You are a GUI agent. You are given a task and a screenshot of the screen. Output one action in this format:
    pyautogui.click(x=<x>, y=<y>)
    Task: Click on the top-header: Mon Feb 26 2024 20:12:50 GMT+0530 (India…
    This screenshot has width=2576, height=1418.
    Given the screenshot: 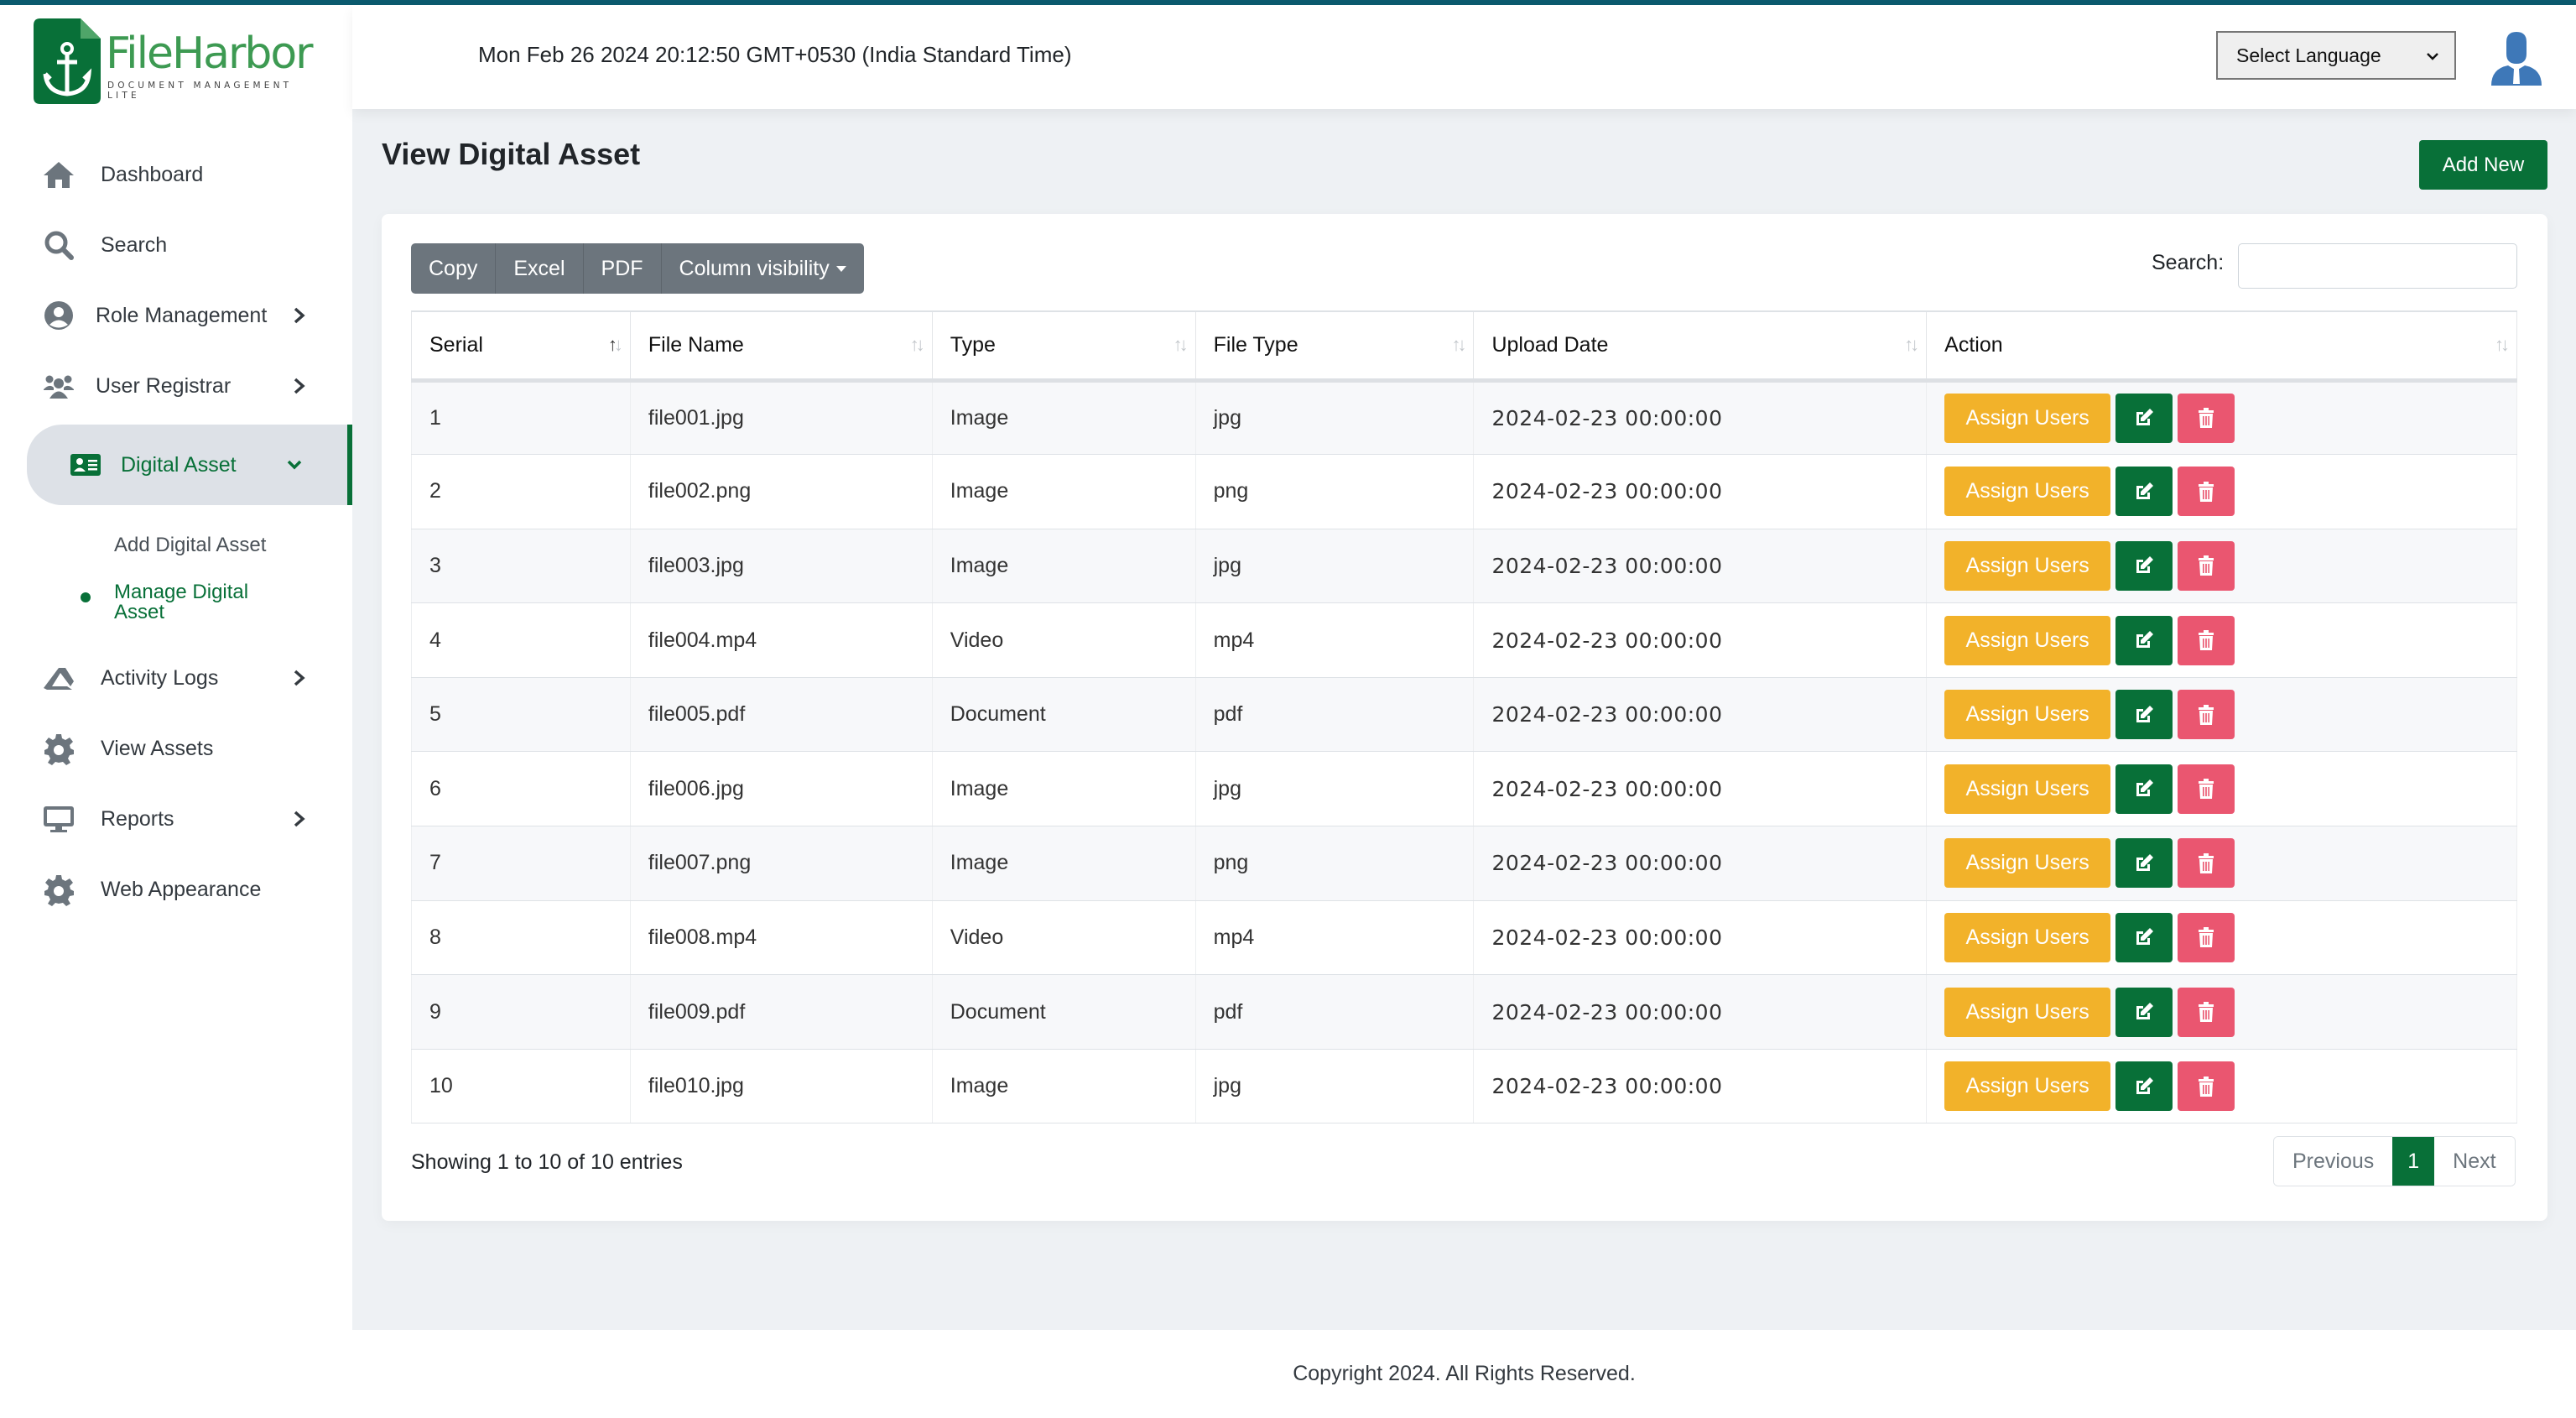 What is the action you would take?
    pyautogui.click(x=1464, y=57)
    